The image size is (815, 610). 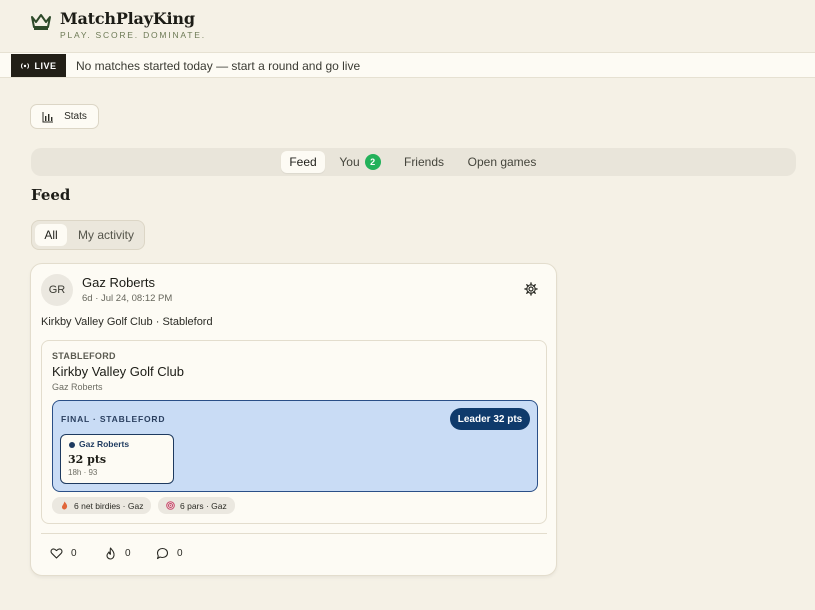 I want to click on tab-you-label: You, so click(x=349, y=162).